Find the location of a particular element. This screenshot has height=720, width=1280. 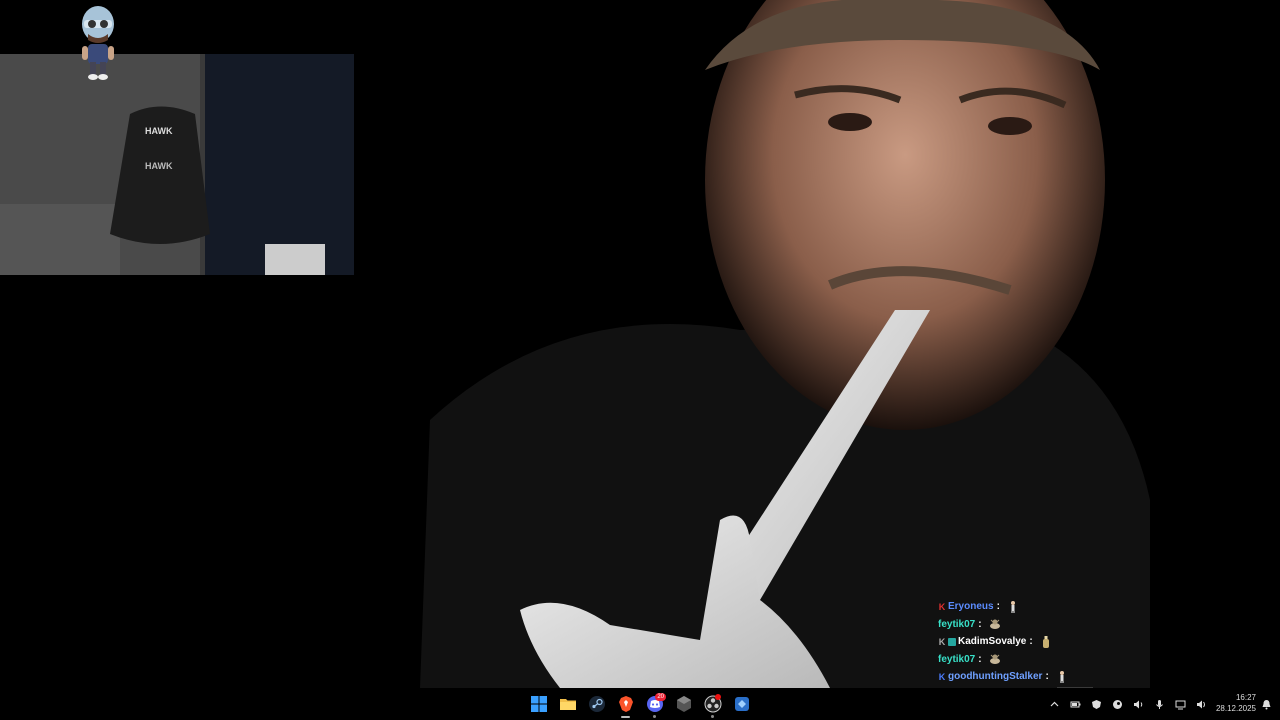

obs-app-button is located at coordinates (683, 704).